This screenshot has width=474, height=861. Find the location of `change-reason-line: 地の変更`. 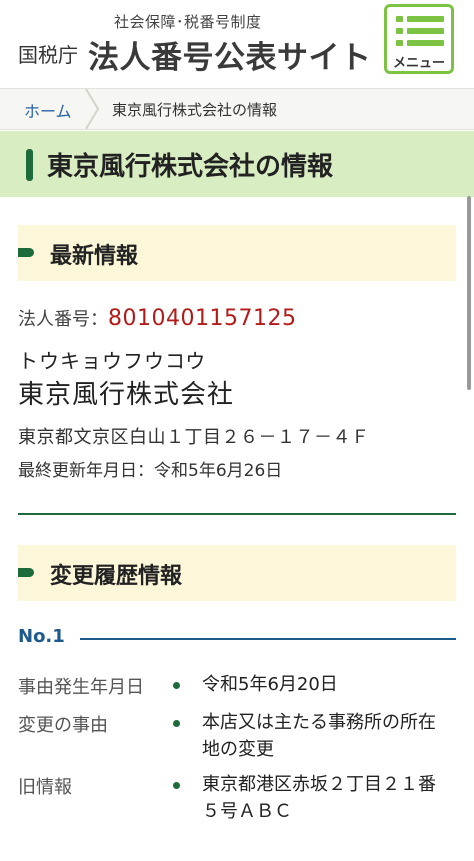

change-reason-line: 地の変更 is located at coordinates (238, 749).